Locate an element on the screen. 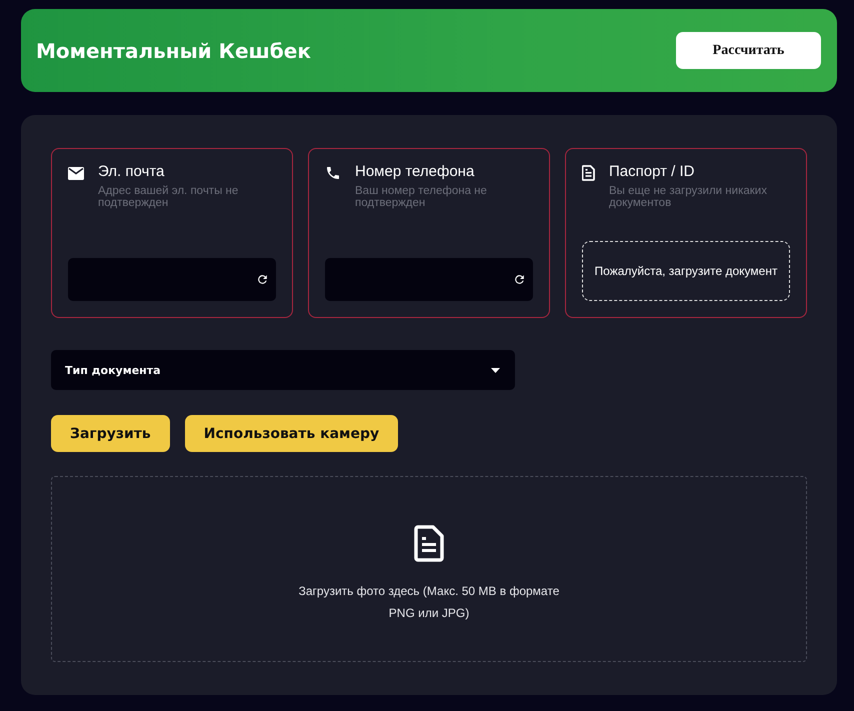 The image size is (854, 711). calculate-button: Рассчитать is located at coordinates (748, 50).